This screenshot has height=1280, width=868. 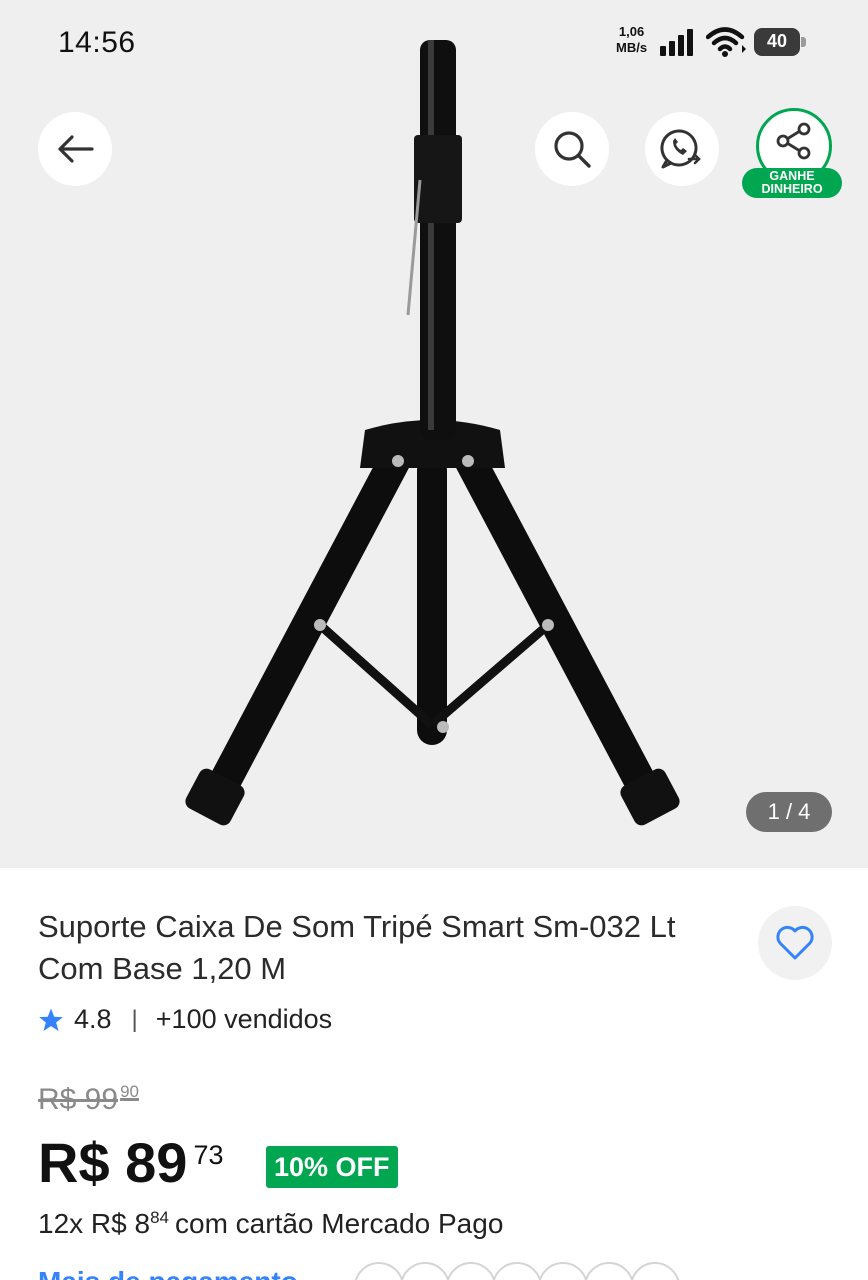 I want to click on battery-indicator: 40, so click(x=780, y=42).